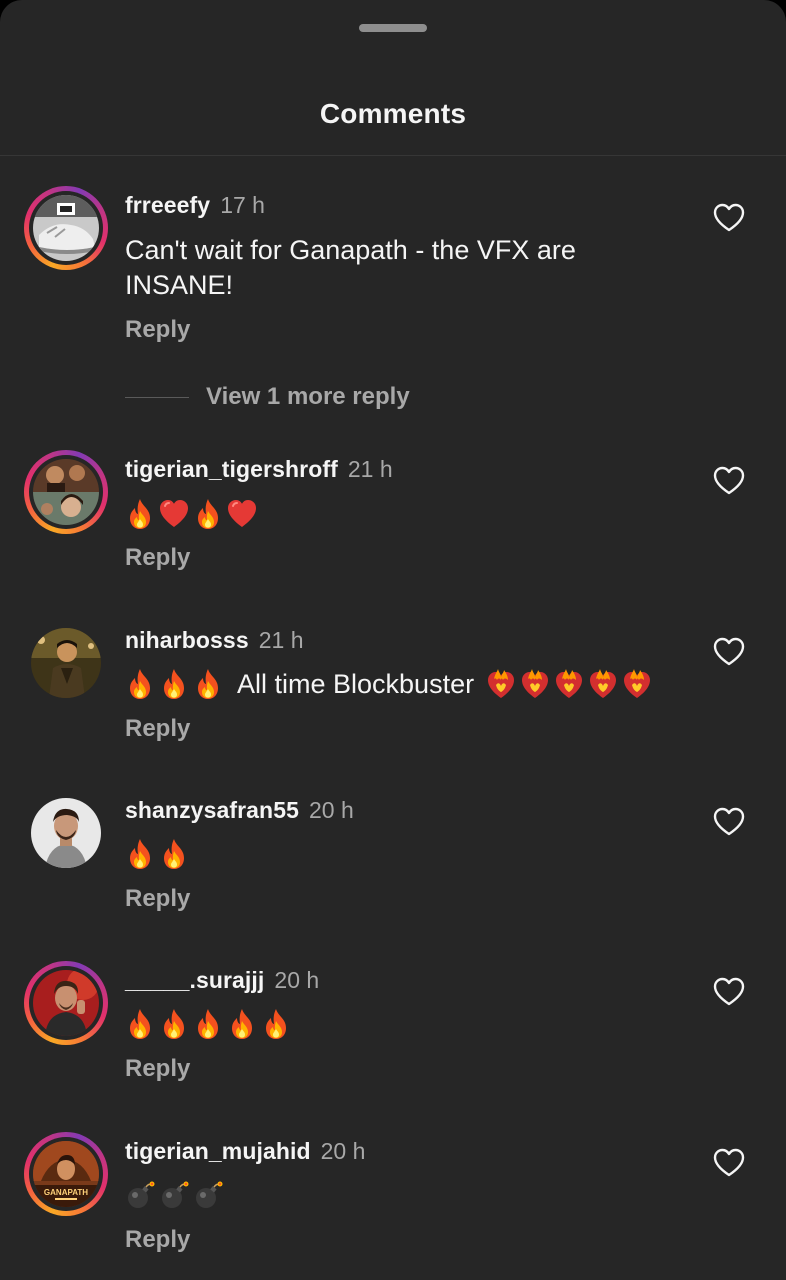  I want to click on ganapath-poster-avatar-image: GANAPATH, so click(66, 1174).